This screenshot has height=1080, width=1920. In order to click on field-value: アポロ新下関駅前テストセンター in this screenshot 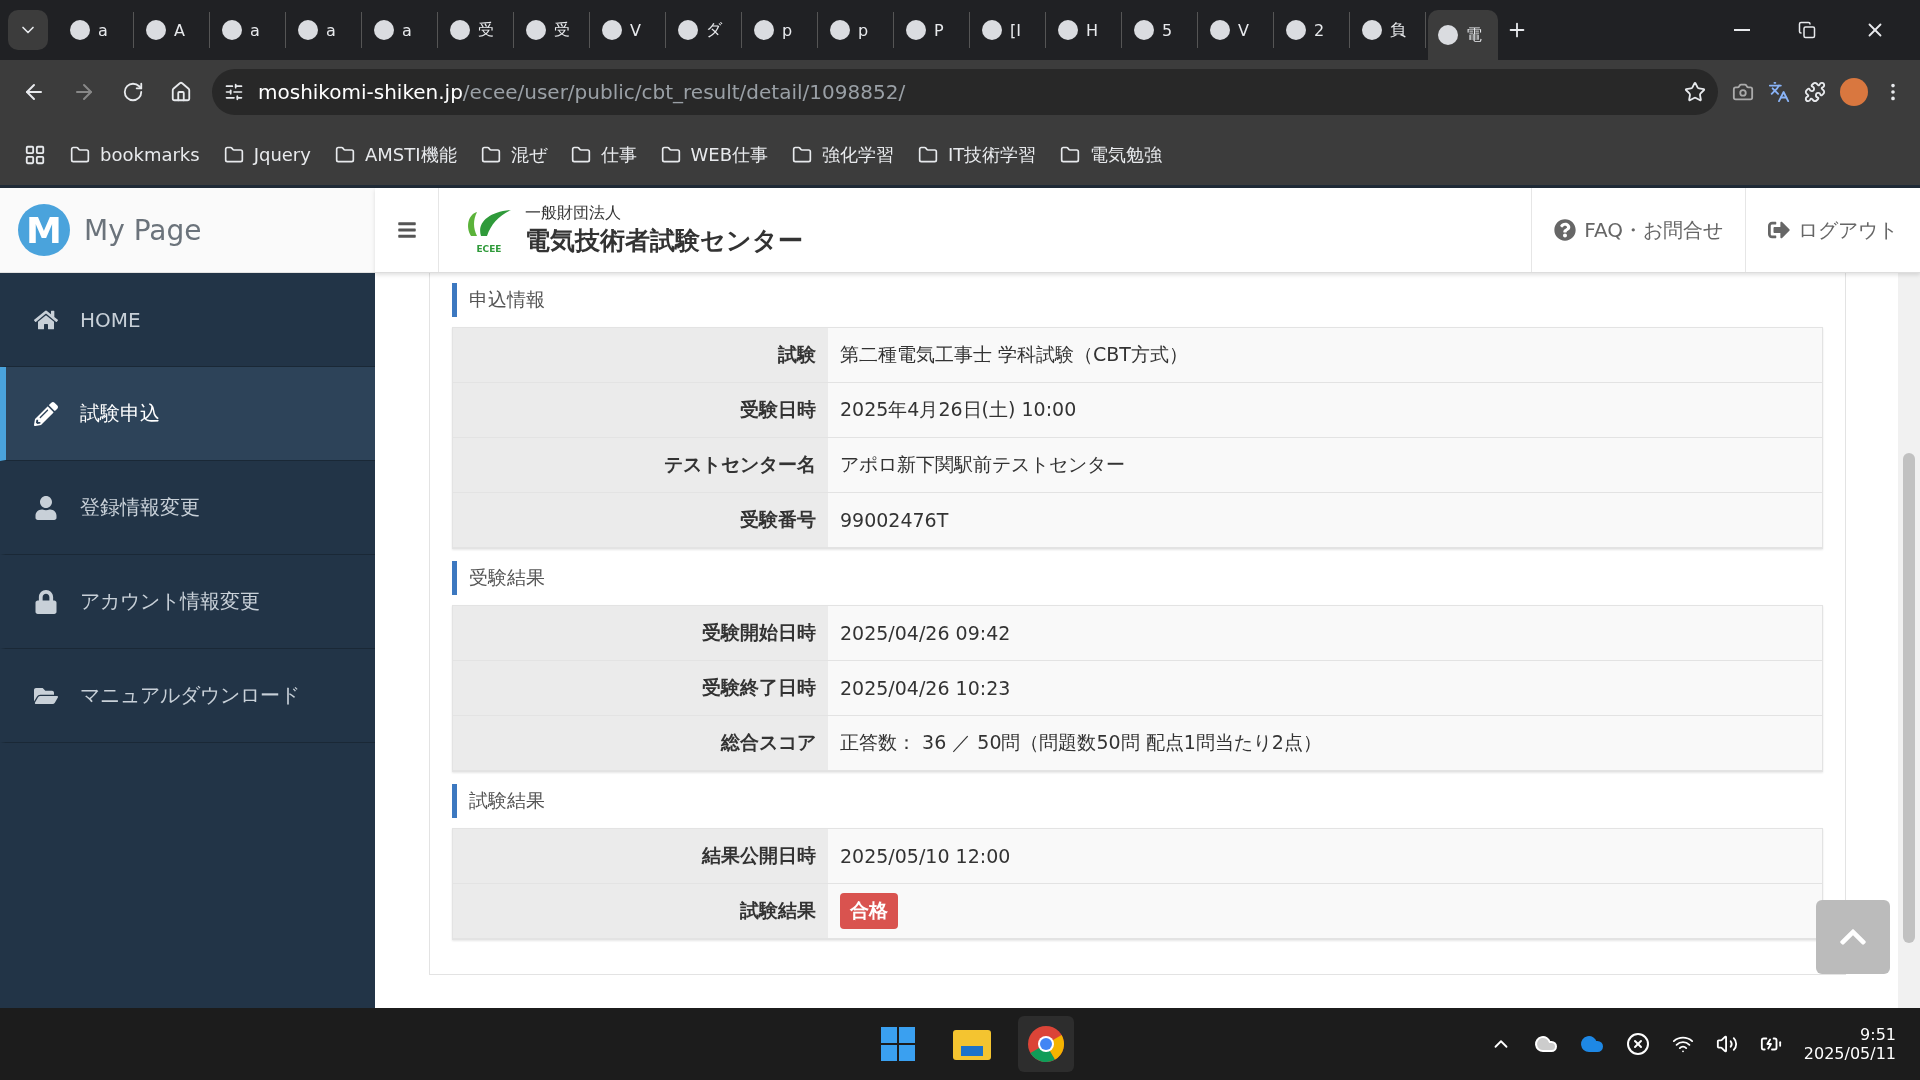, I will do `click(982, 464)`.